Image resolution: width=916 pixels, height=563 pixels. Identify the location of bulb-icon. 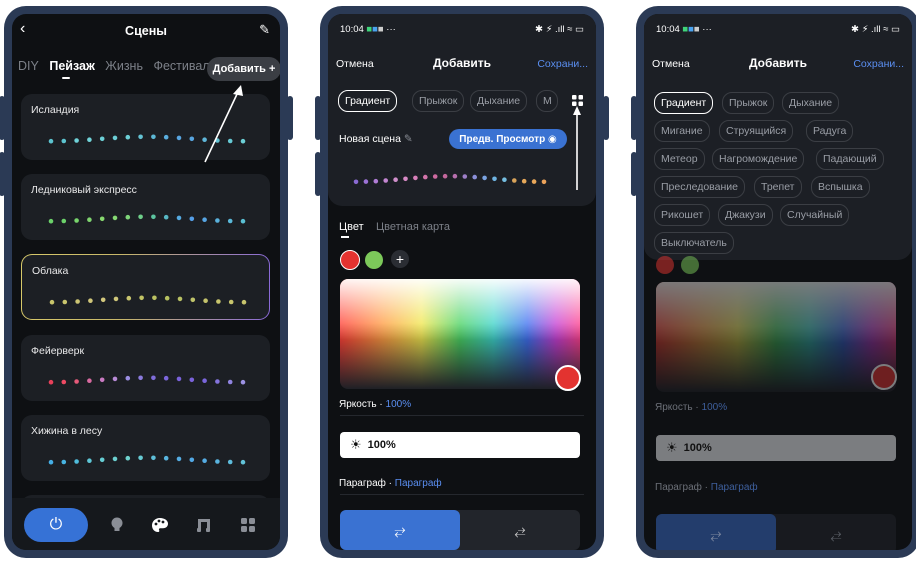
(117, 525).